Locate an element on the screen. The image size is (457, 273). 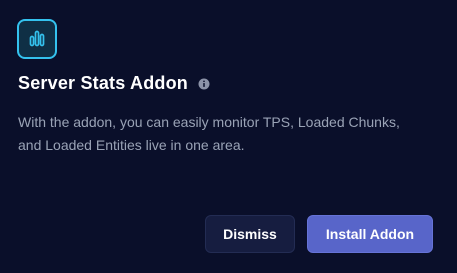
action-buttons: Dismiss Install Addon is located at coordinates (319, 234).